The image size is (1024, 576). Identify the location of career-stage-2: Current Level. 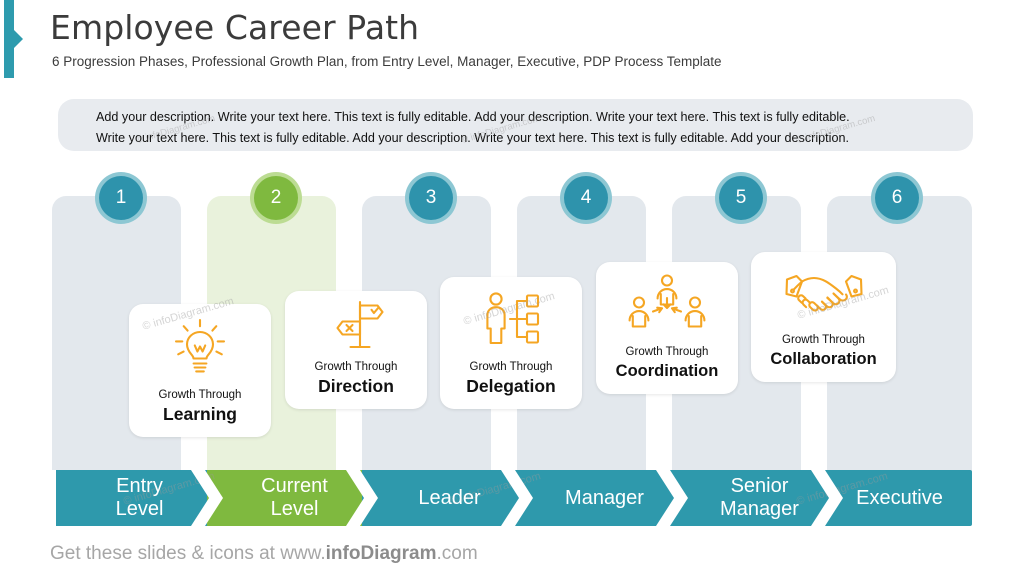
(294, 498).